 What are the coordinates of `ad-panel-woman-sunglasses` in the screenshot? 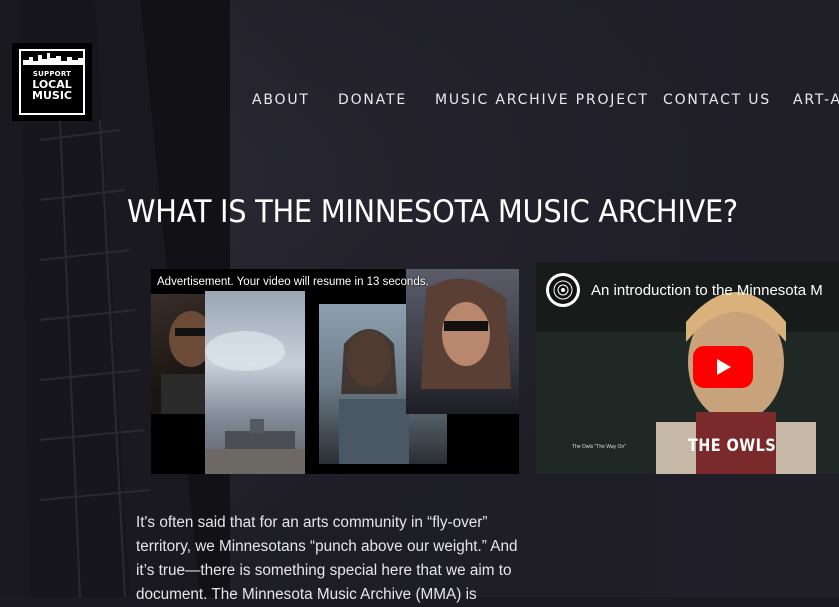 It's located at (180, 354).